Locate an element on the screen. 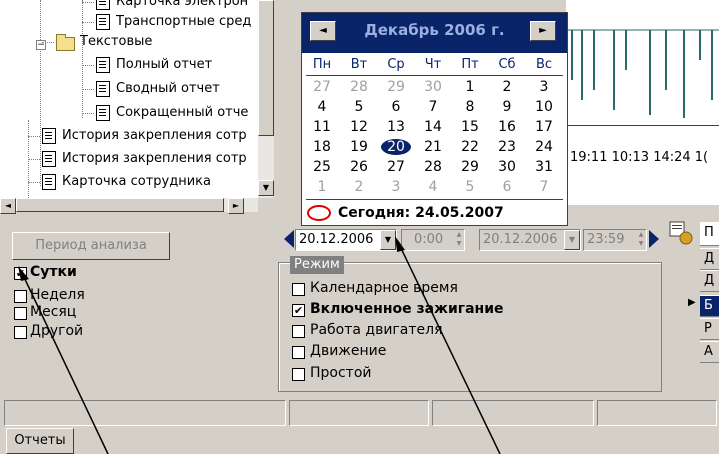 This screenshot has width=719, height=454. calendar-month-title: Декабрь 2006 г. is located at coordinates (434, 30).